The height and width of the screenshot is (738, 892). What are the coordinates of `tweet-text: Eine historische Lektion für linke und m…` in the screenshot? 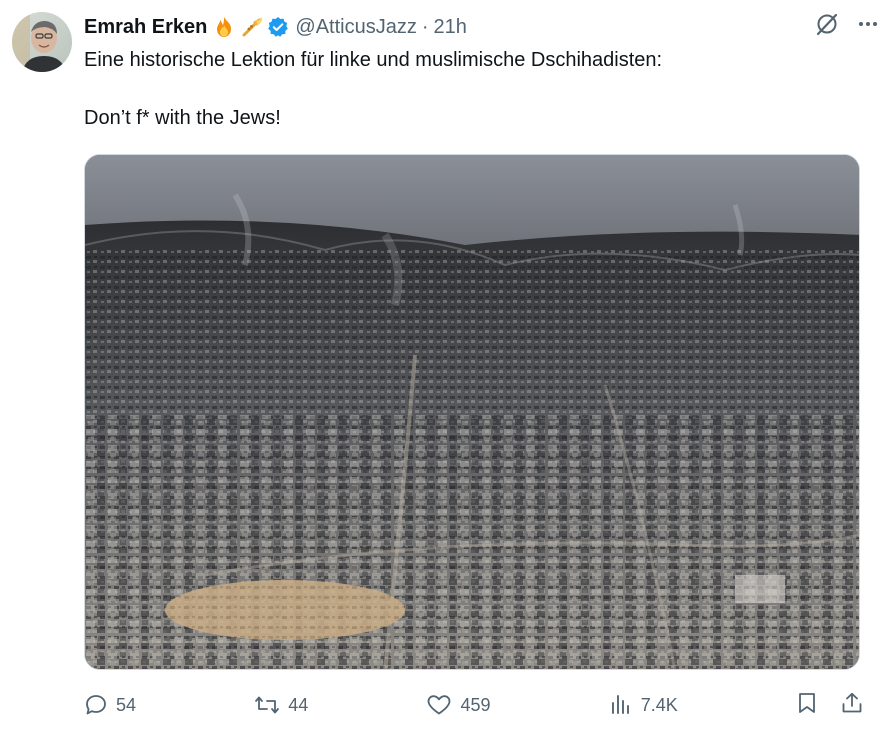 It's located at (478, 89).